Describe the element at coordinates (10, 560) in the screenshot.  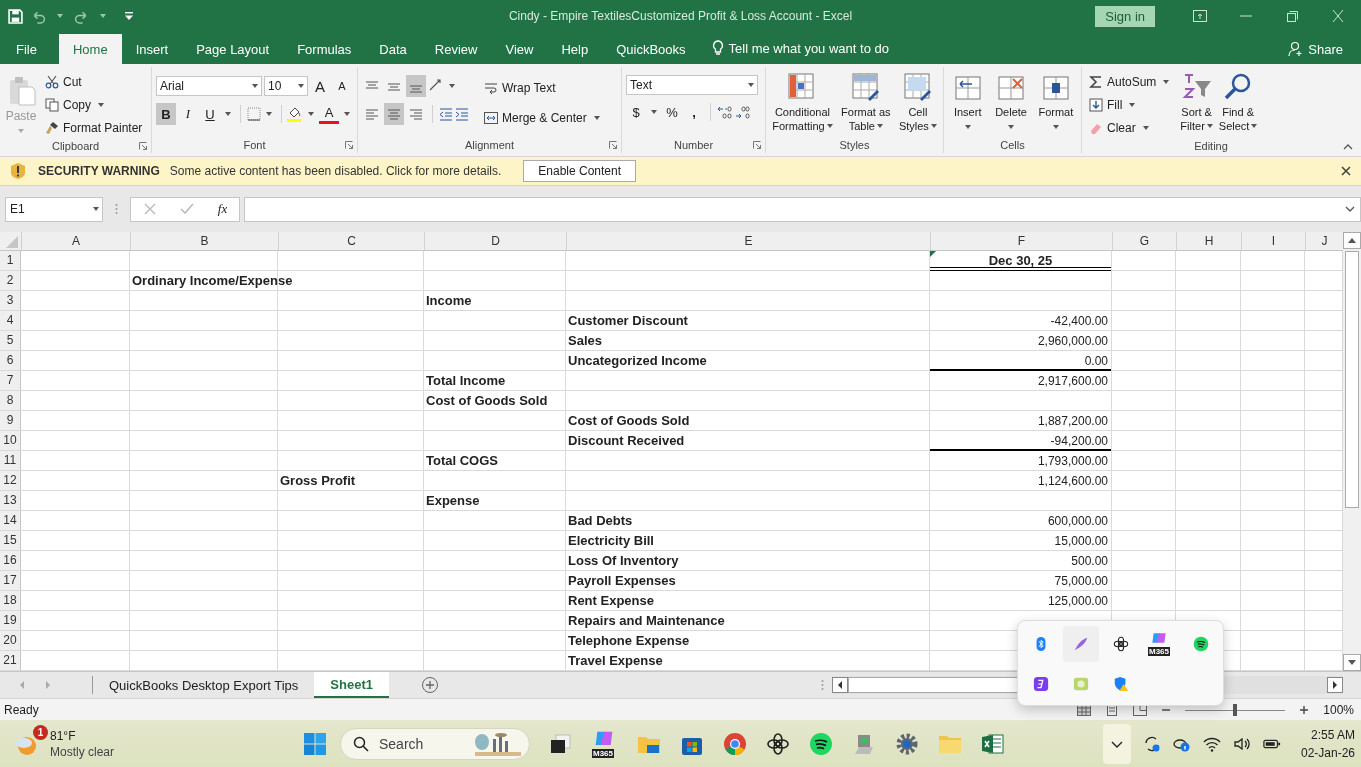
I see `row-header: 16` at that location.